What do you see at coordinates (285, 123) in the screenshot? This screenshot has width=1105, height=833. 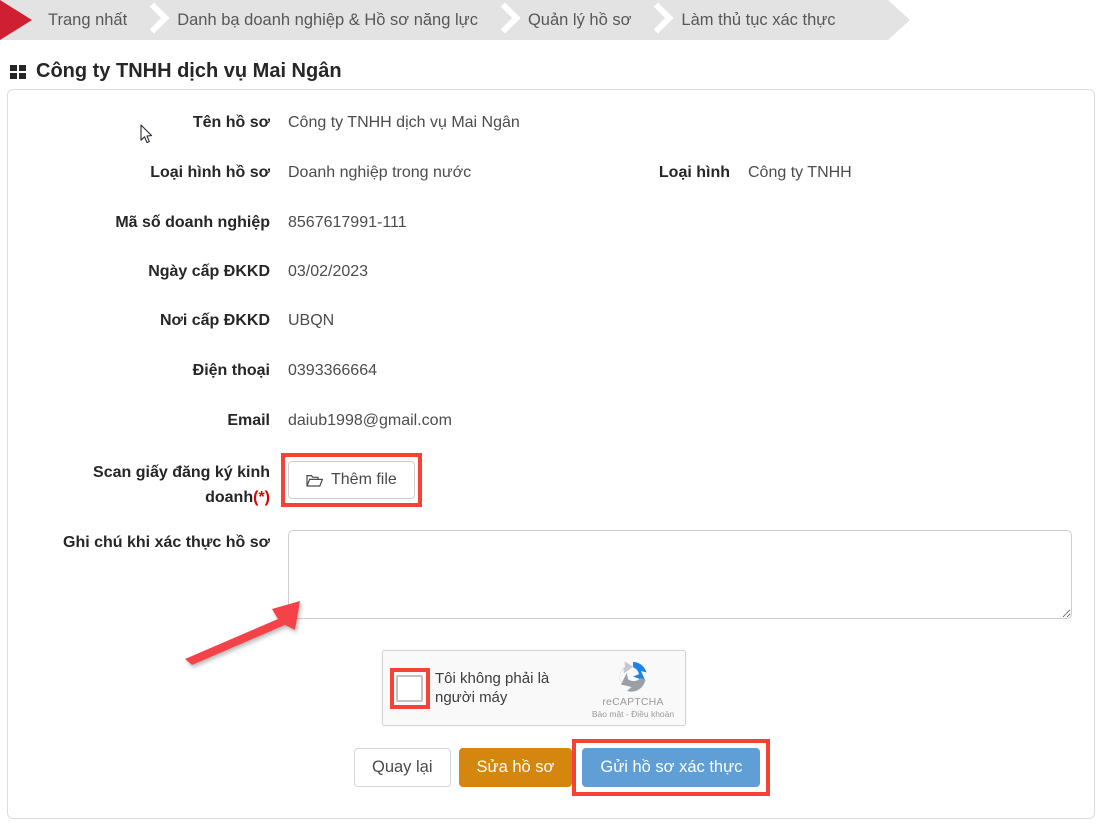 I see `field-row-profile-name: Tên hồ sơ Công ty TNHH dịch vụ Mai Ngân` at bounding box center [285, 123].